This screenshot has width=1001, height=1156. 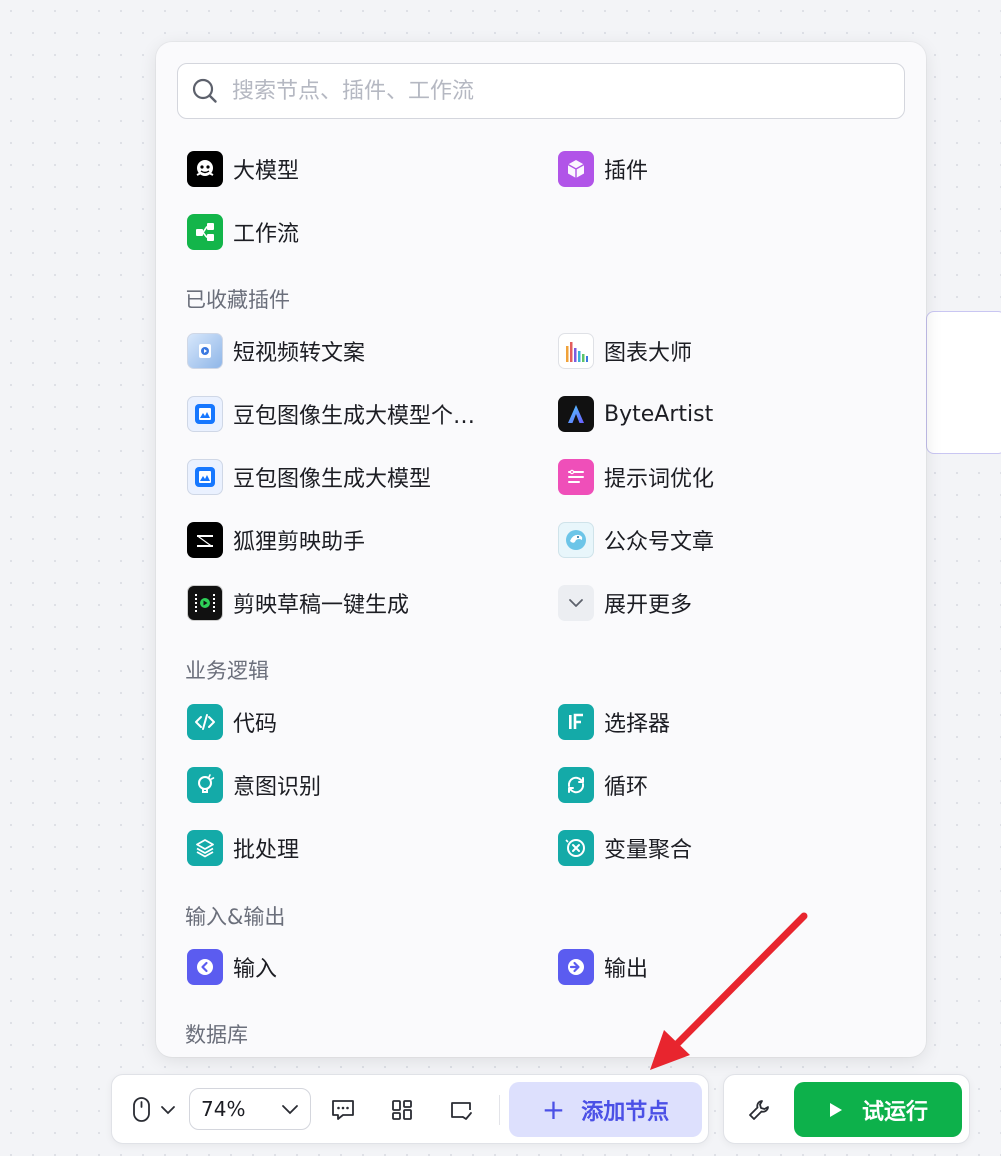 I want to click on zoom-select: 74%, so click(x=250, y=1109).